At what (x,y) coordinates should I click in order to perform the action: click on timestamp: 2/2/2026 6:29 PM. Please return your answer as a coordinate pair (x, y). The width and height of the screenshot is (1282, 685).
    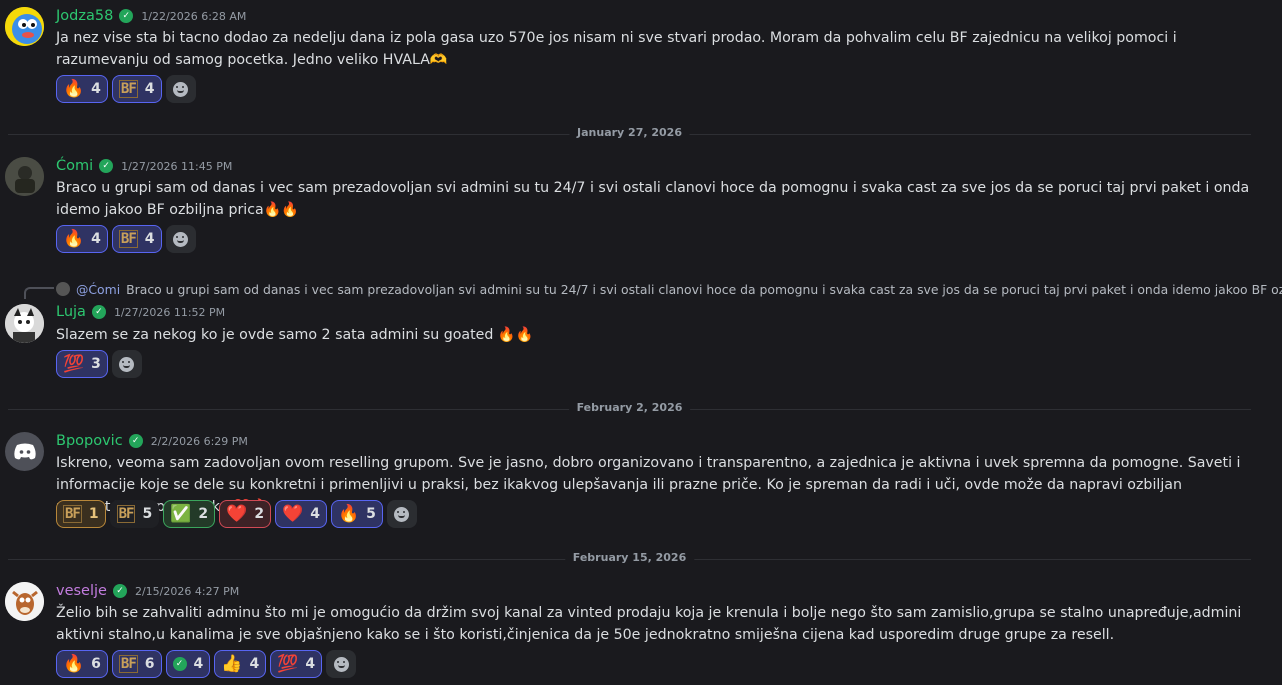
    Looking at the image, I should click on (199, 441).